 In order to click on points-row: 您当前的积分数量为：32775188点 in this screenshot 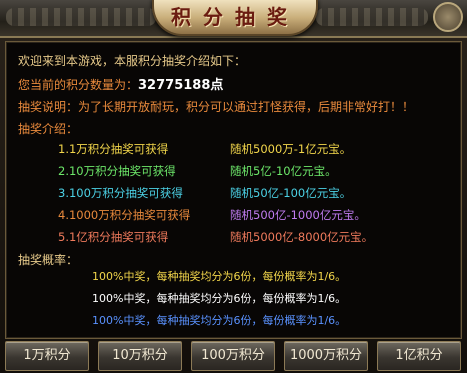, I will do `click(120, 83)`.